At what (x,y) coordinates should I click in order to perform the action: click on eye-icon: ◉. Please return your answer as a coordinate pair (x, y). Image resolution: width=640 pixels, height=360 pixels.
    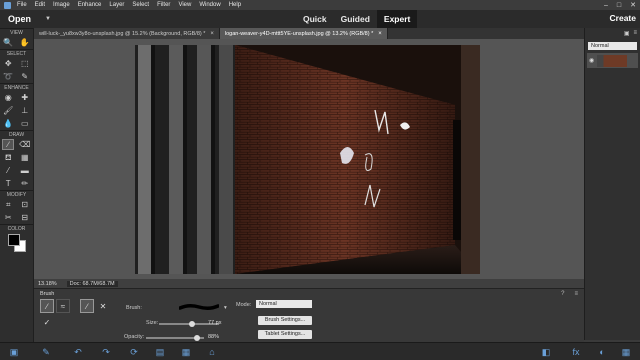
    Looking at the image, I should click on (591, 60).